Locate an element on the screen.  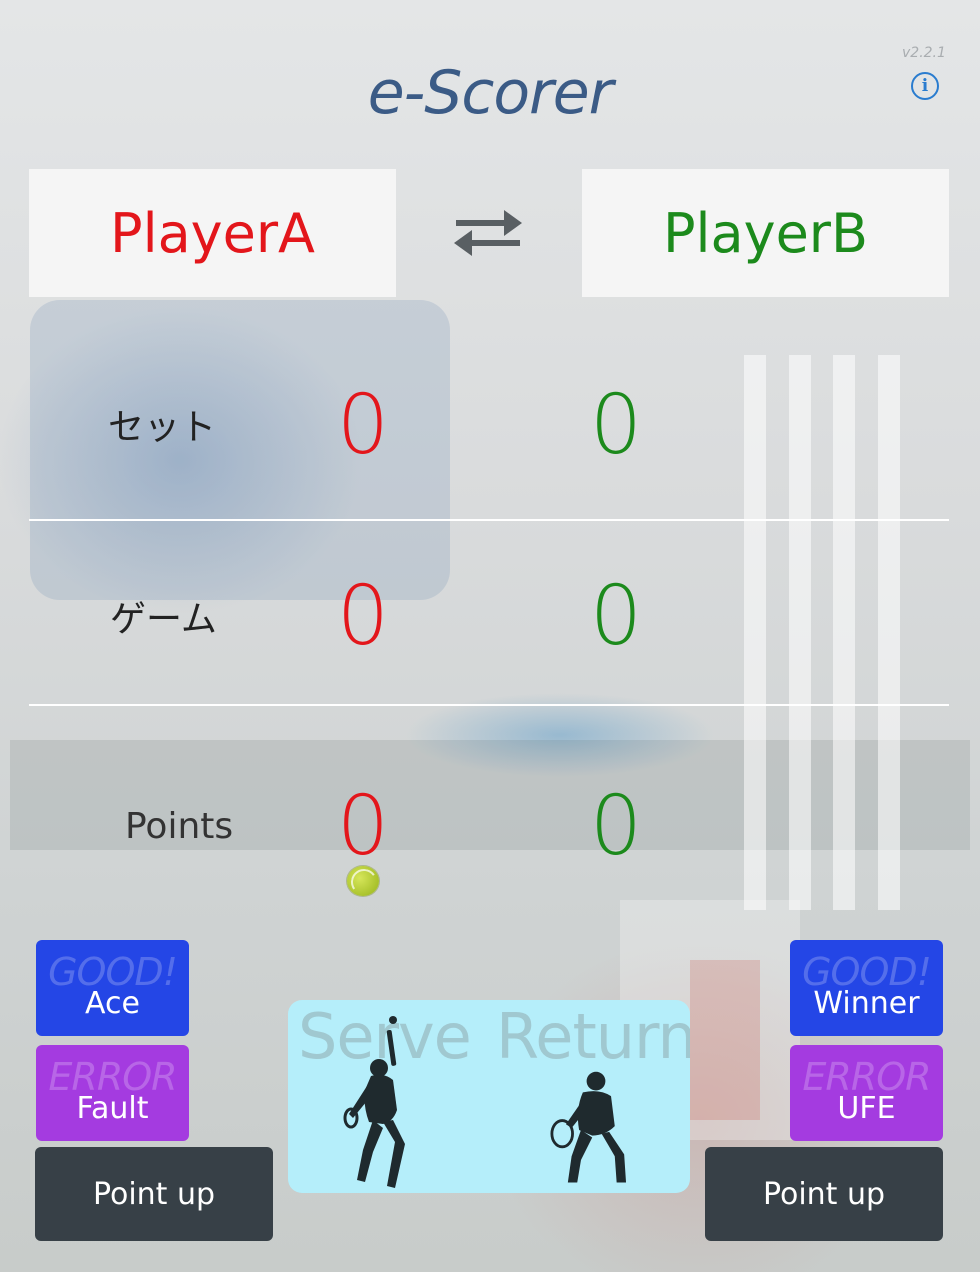
player-a-point-up-button: Point up is located at coordinates (154, 1194).